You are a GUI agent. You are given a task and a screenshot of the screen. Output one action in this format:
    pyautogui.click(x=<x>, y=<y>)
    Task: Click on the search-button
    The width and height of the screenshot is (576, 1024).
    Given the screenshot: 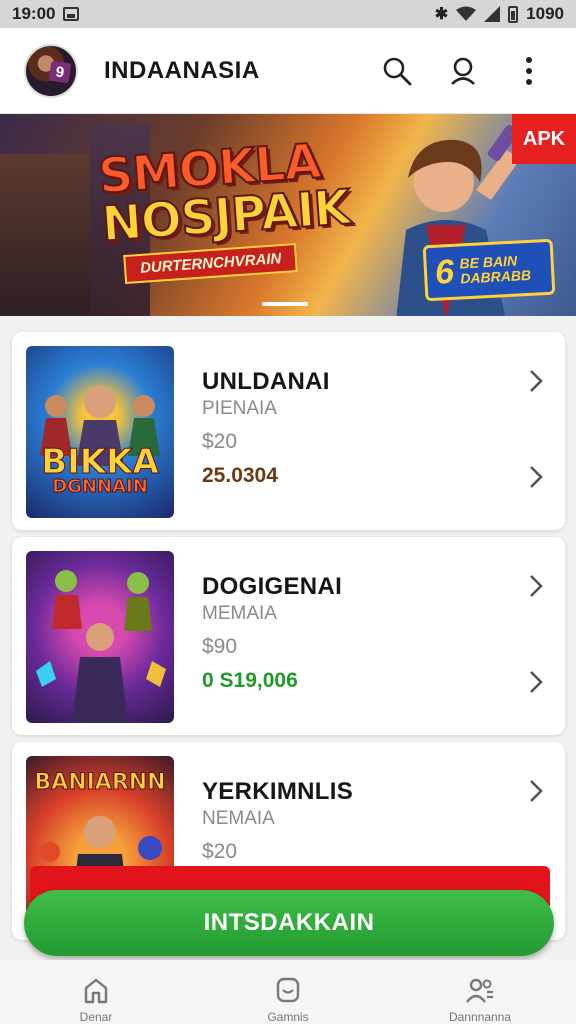 What is the action you would take?
    pyautogui.click(x=397, y=71)
    